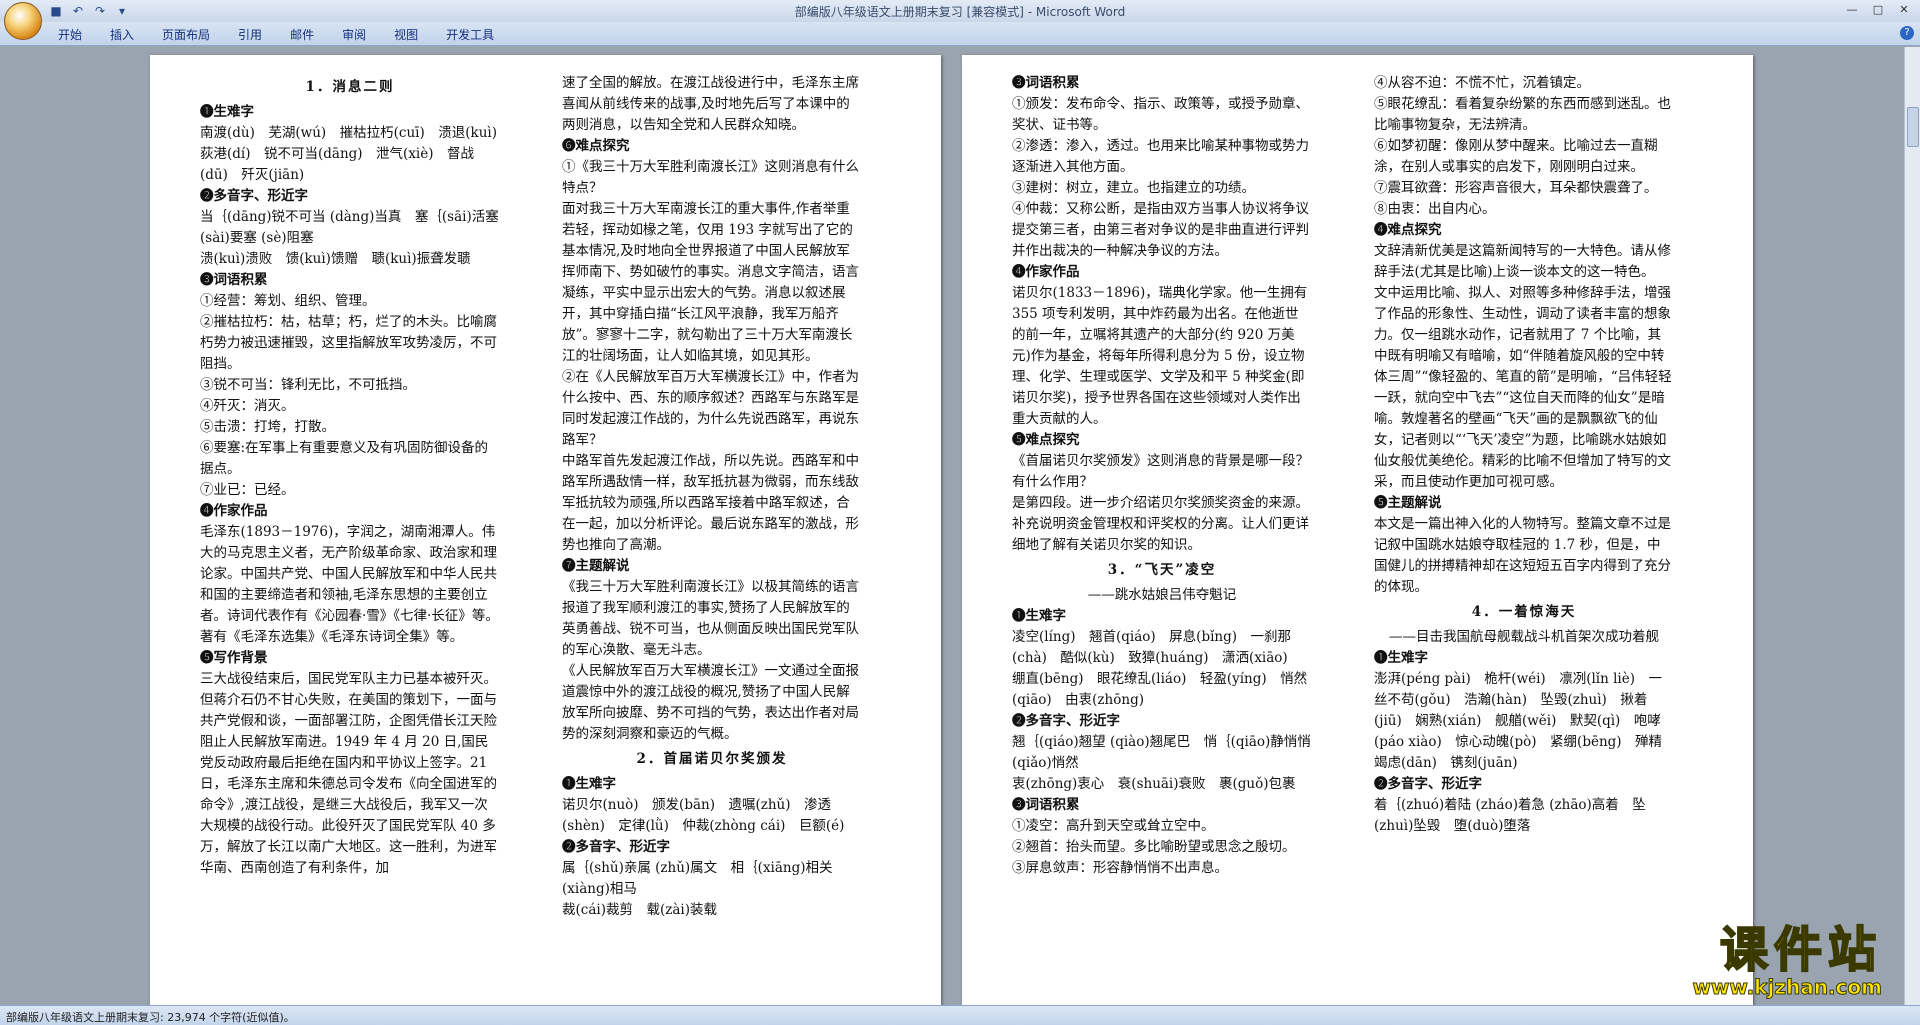 The image size is (1920, 1025). Describe the element at coordinates (596, 146) in the screenshot. I see `section-heading: ❻难点探究` at that location.